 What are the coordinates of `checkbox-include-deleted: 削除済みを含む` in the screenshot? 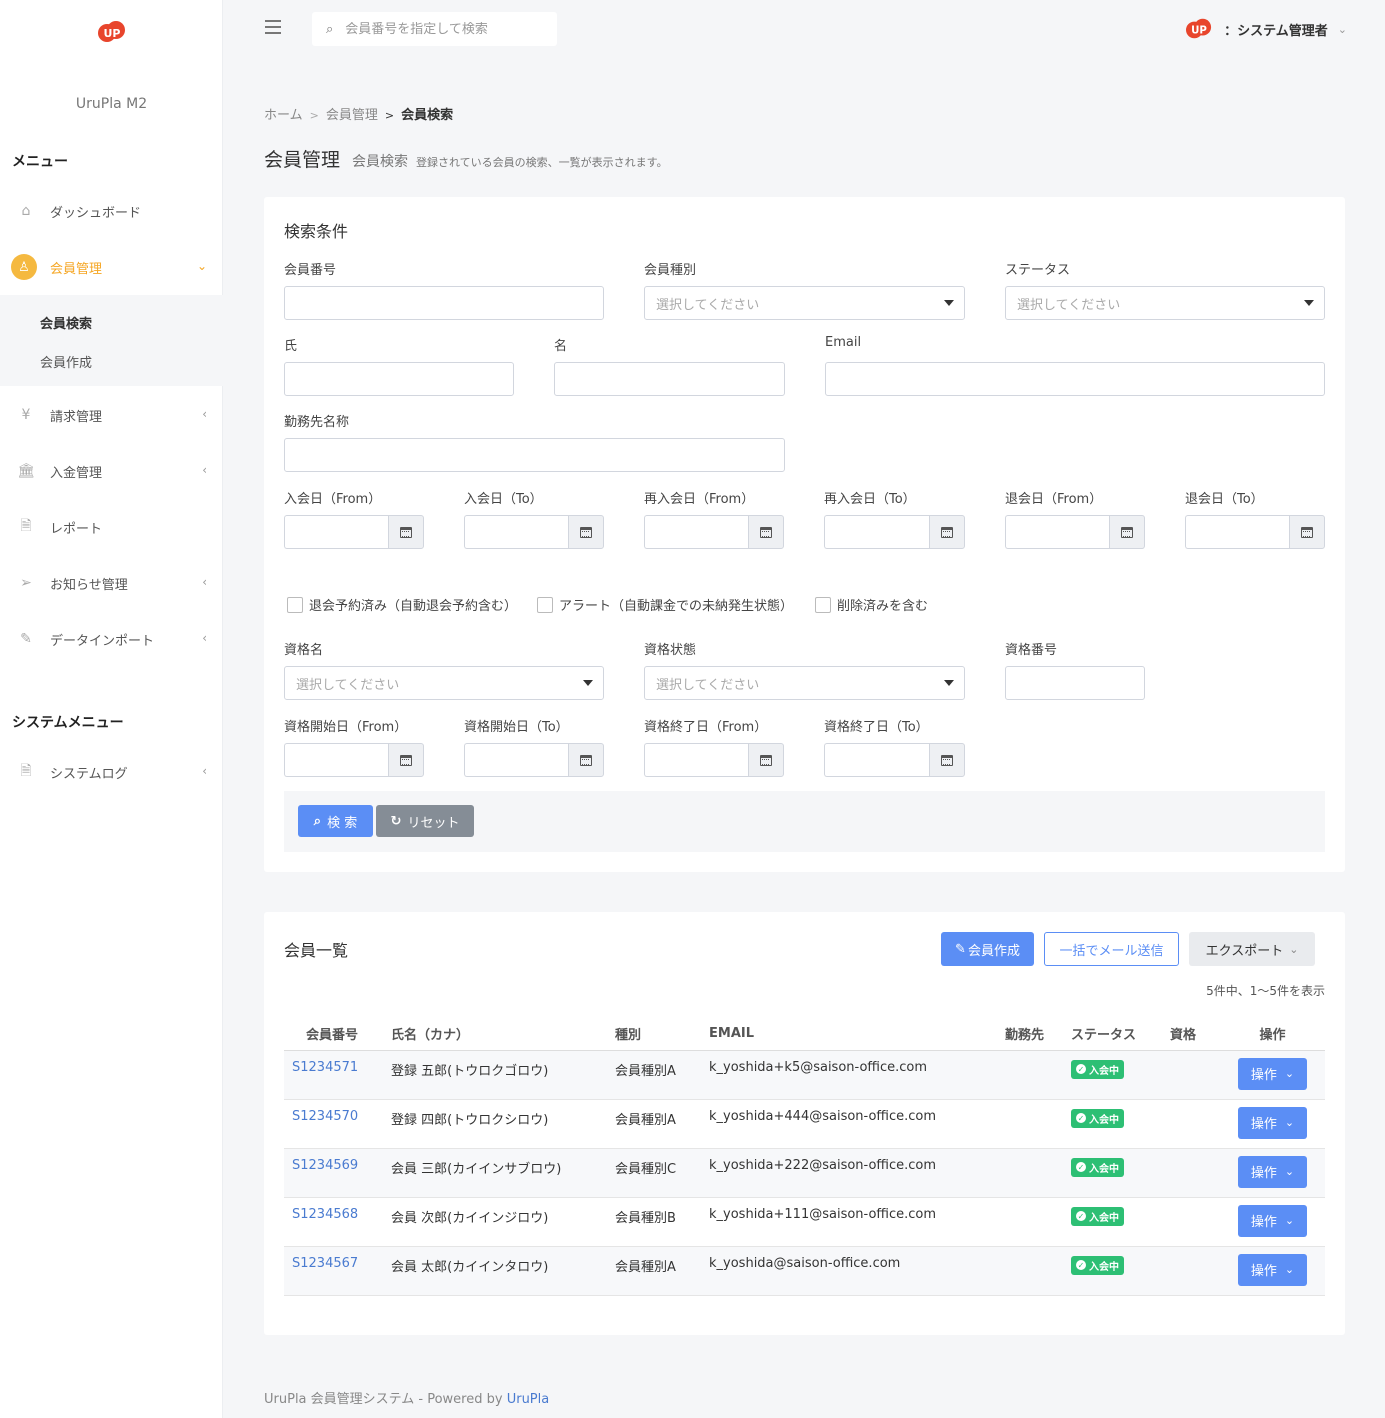 It's located at (871, 604).